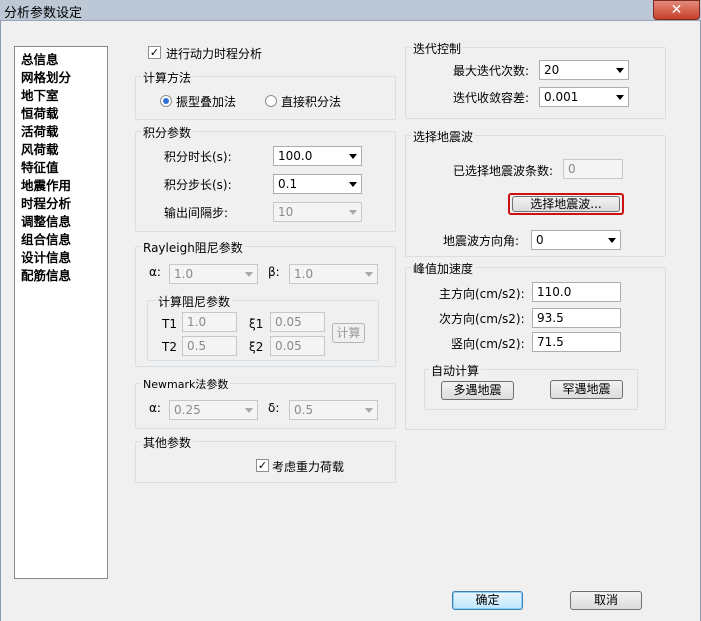 The height and width of the screenshot is (621, 701). I want to click on rare-earthquake-button: 罕遇地震, so click(586, 389).